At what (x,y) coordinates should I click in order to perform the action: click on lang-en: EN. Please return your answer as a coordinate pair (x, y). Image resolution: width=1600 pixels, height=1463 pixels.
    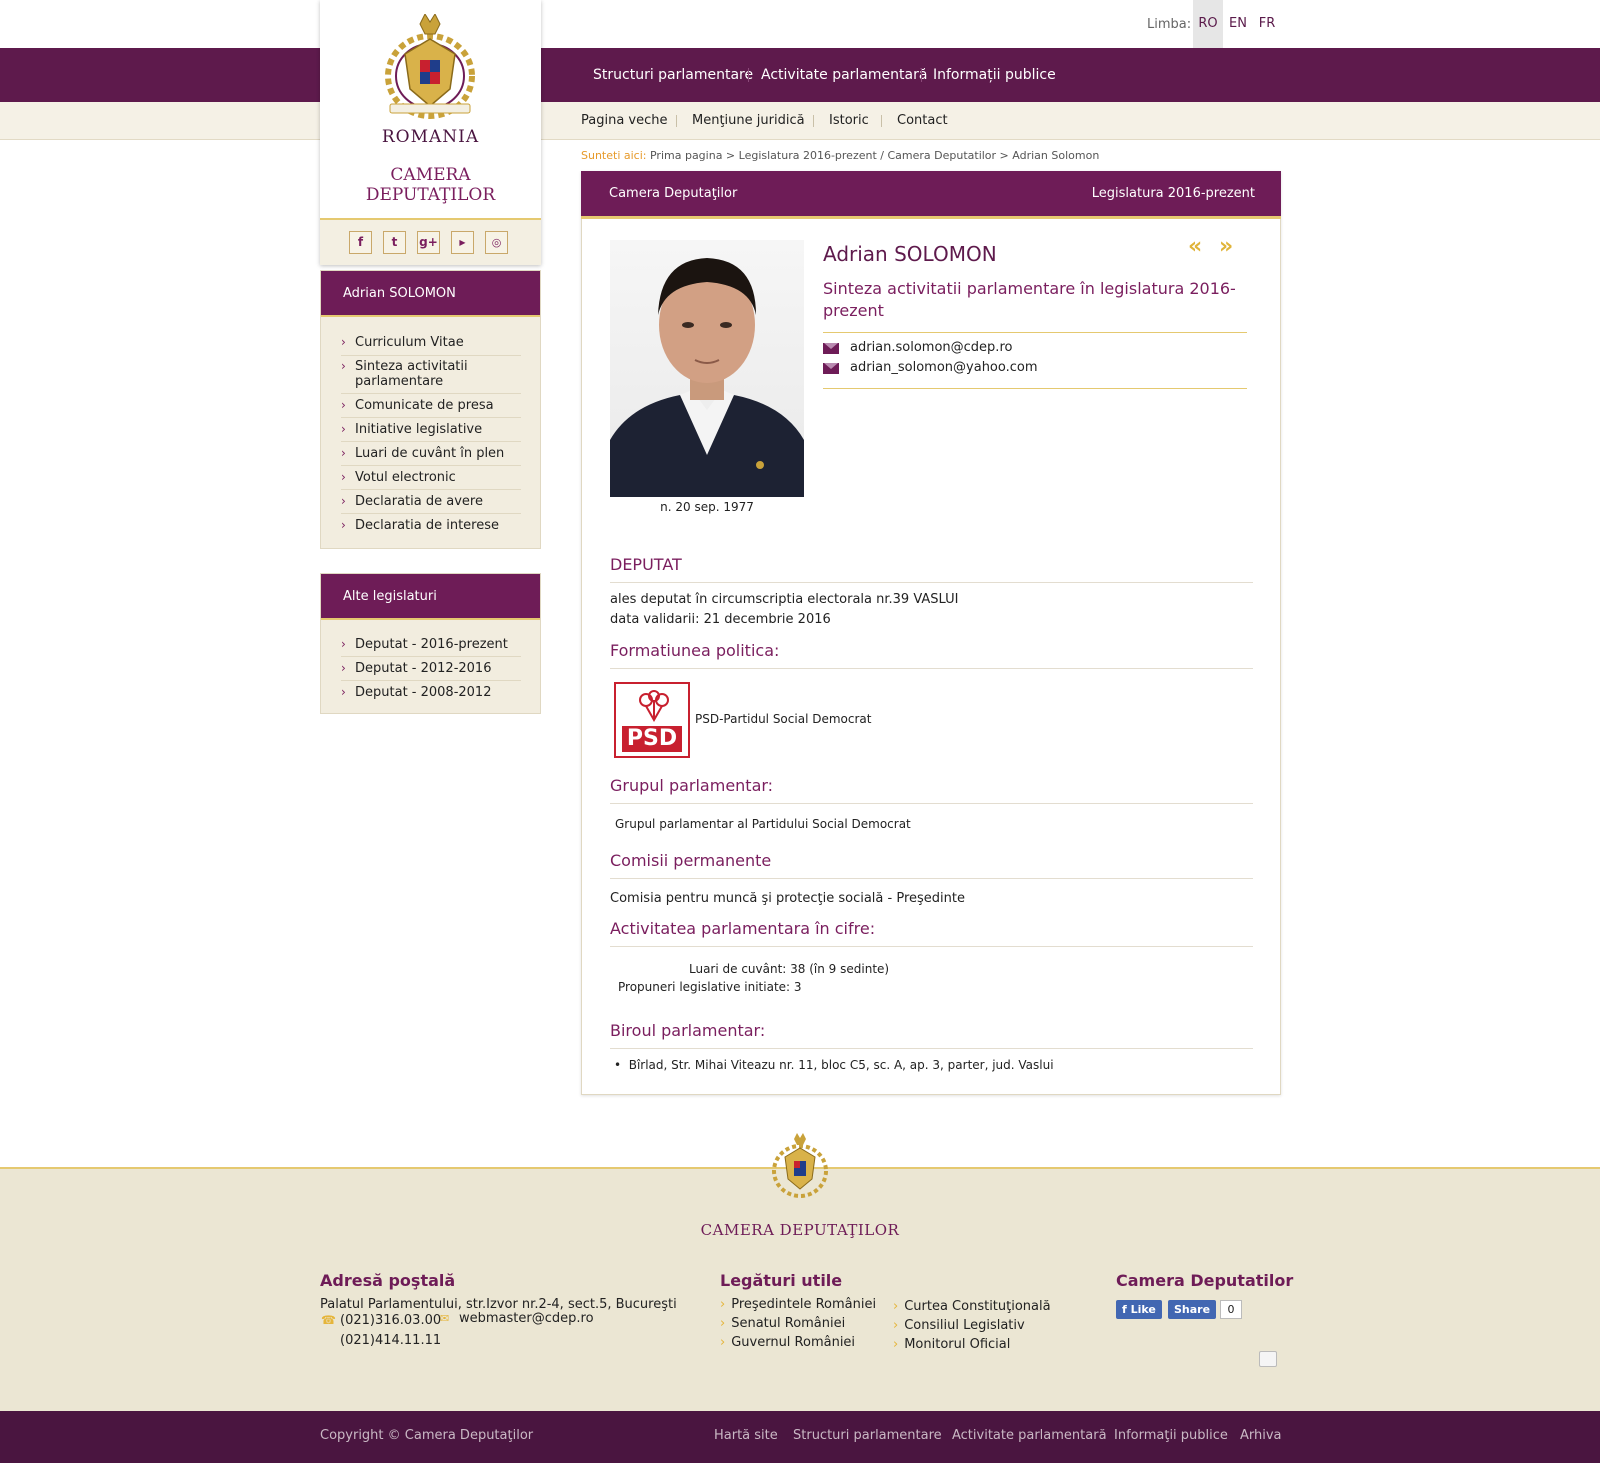
    Looking at the image, I should click on (1238, 24).